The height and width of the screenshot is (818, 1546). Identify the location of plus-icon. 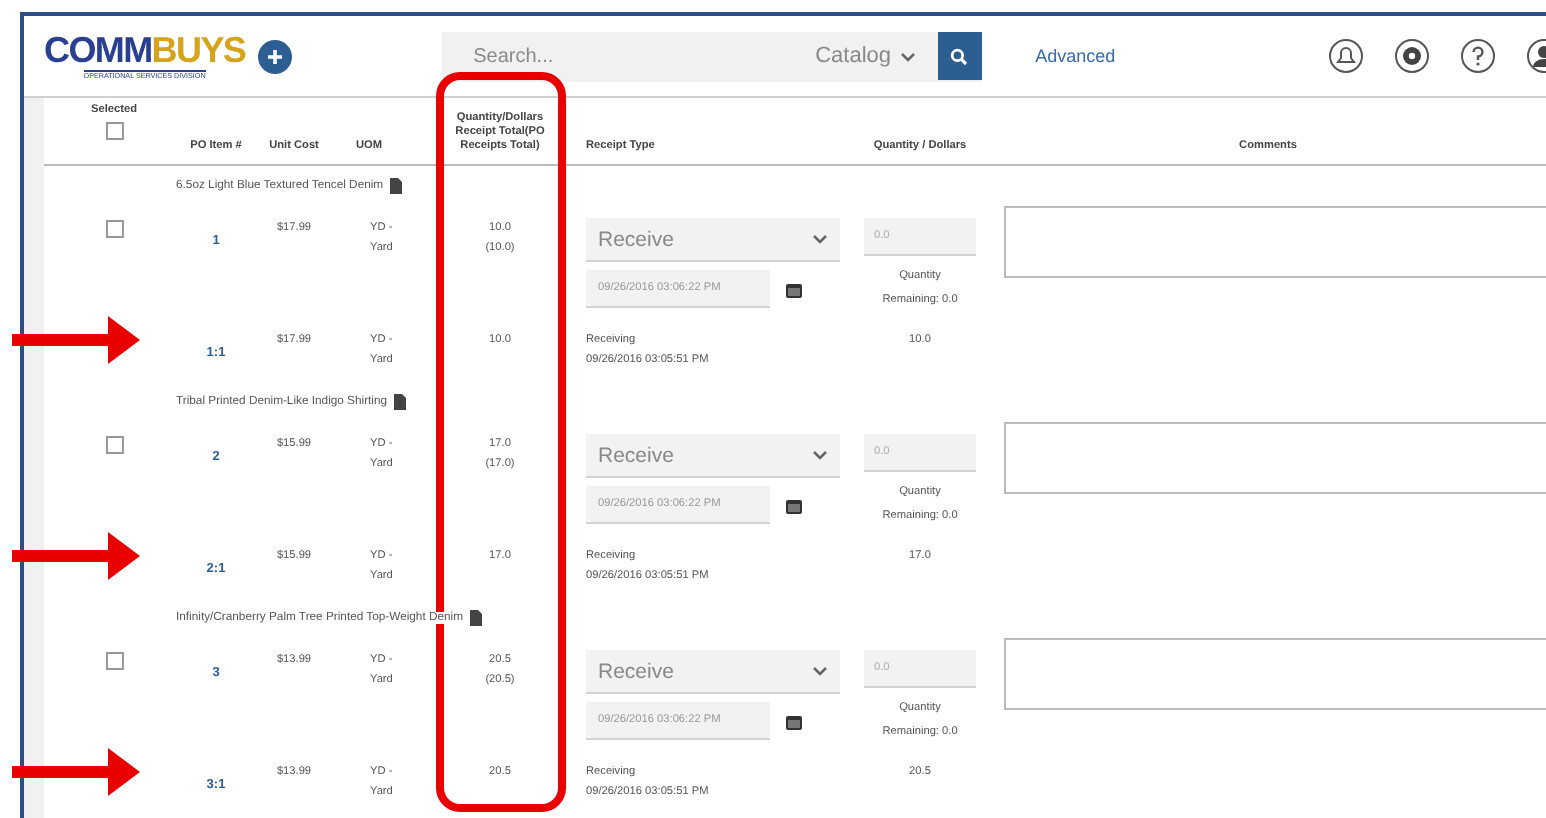
(274, 56).